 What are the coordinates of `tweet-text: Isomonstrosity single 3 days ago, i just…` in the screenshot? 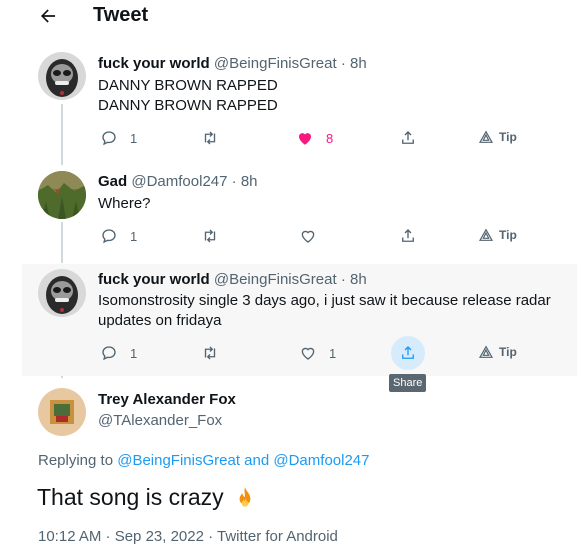 It's located at (324, 310).